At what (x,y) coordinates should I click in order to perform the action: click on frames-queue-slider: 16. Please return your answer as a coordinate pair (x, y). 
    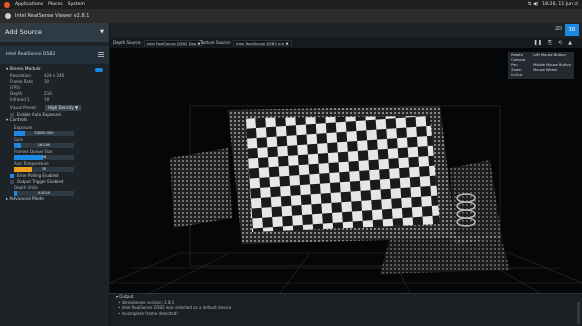
    Looking at the image, I should click on (44, 157).